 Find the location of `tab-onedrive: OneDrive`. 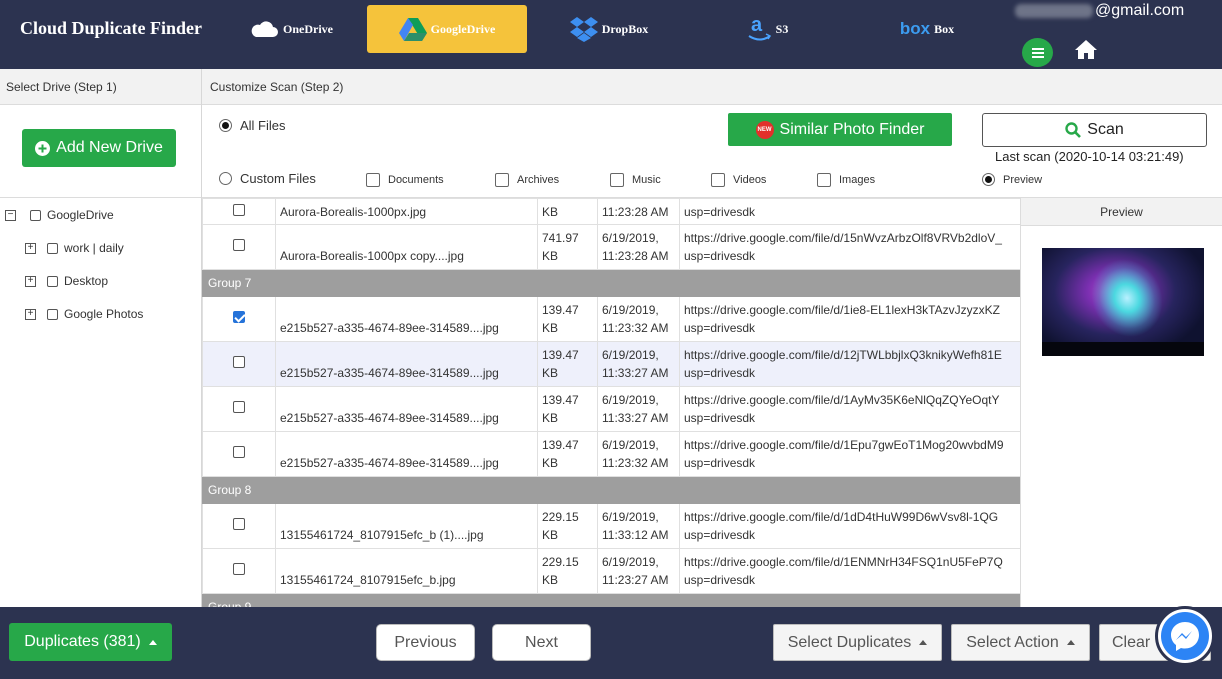

tab-onedrive: OneDrive is located at coordinates (291, 29).